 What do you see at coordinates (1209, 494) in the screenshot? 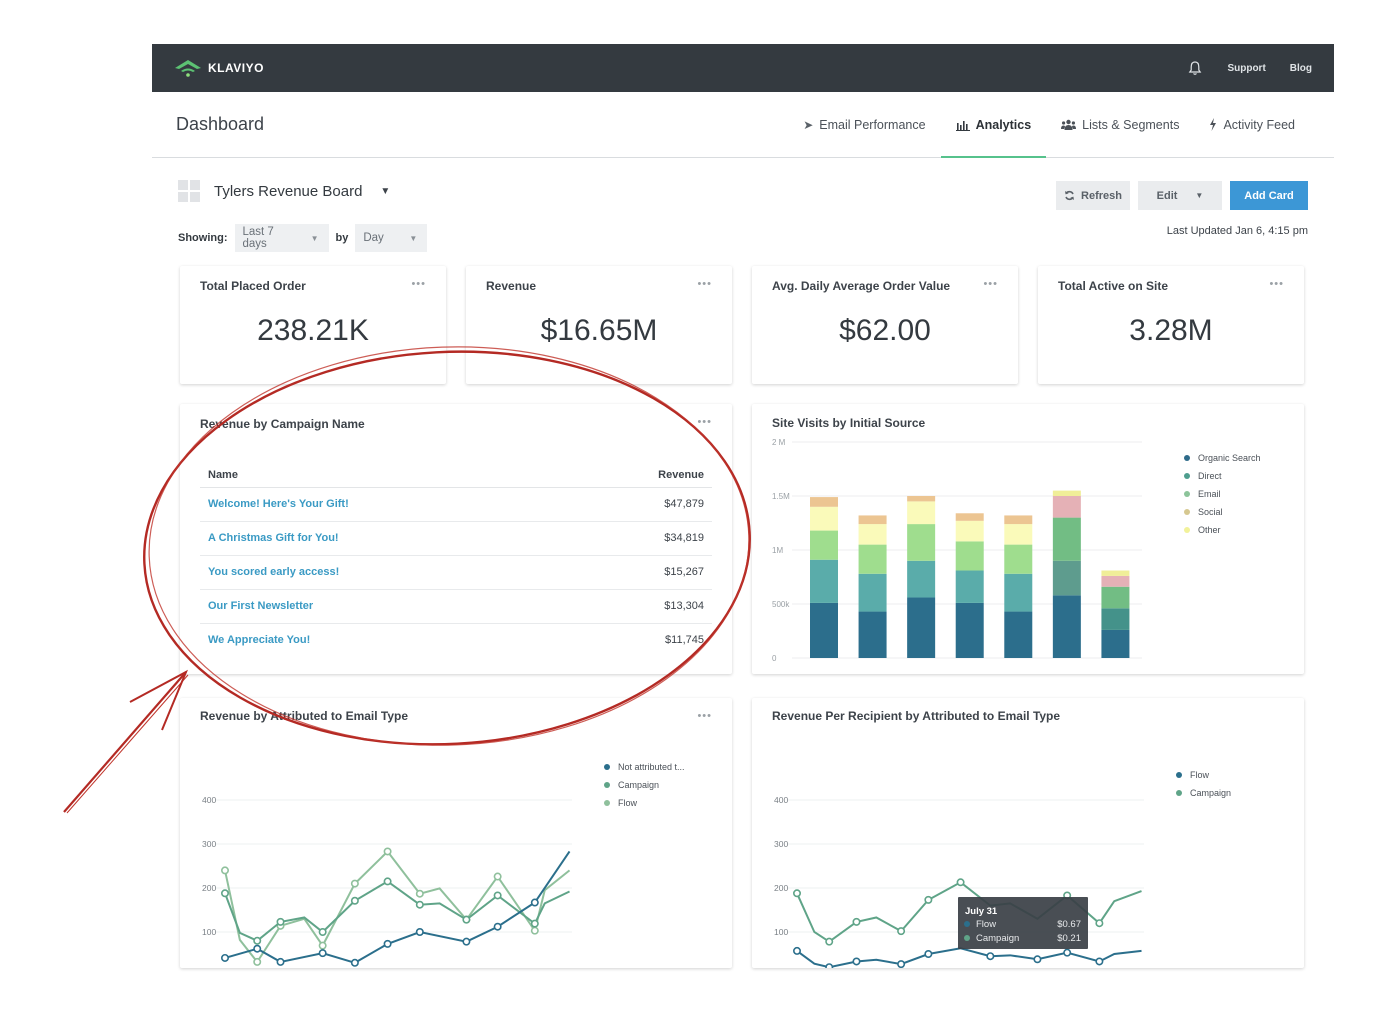
I see `legend-label: Email` at bounding box center [1209, 494].